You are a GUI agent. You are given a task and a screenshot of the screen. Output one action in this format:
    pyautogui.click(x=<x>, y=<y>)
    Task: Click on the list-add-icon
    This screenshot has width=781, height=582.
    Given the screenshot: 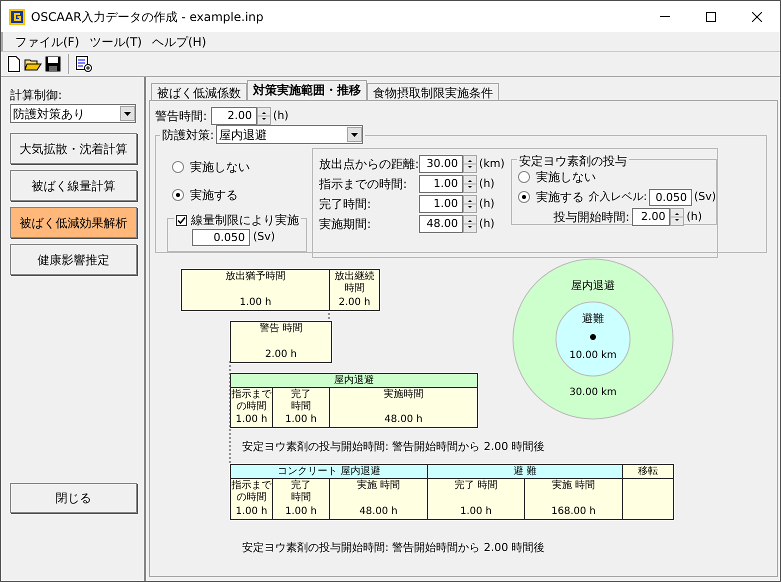 What is the action you would take?
    pyautogui.click(x=84, y=64)
    